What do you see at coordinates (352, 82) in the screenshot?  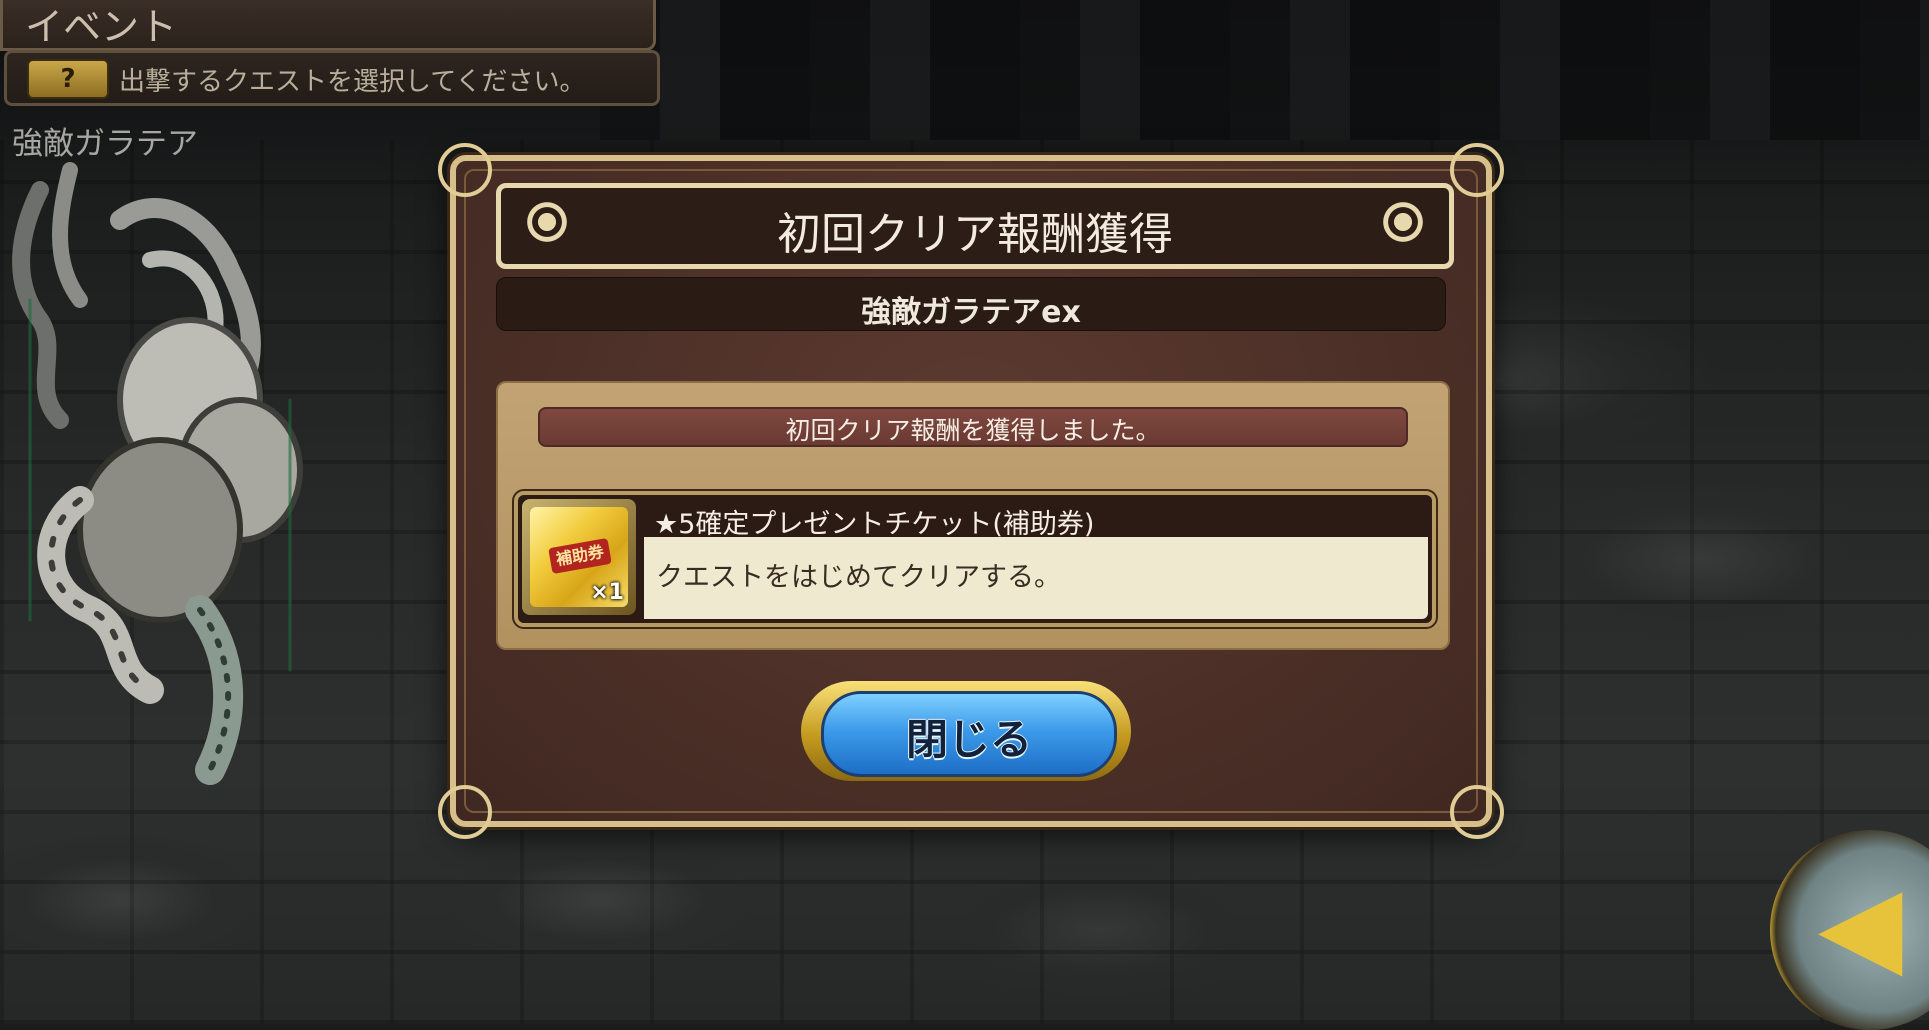 I see `hint-text: 出撃するクエストを選択してください。` at bounding box center [352, 82].